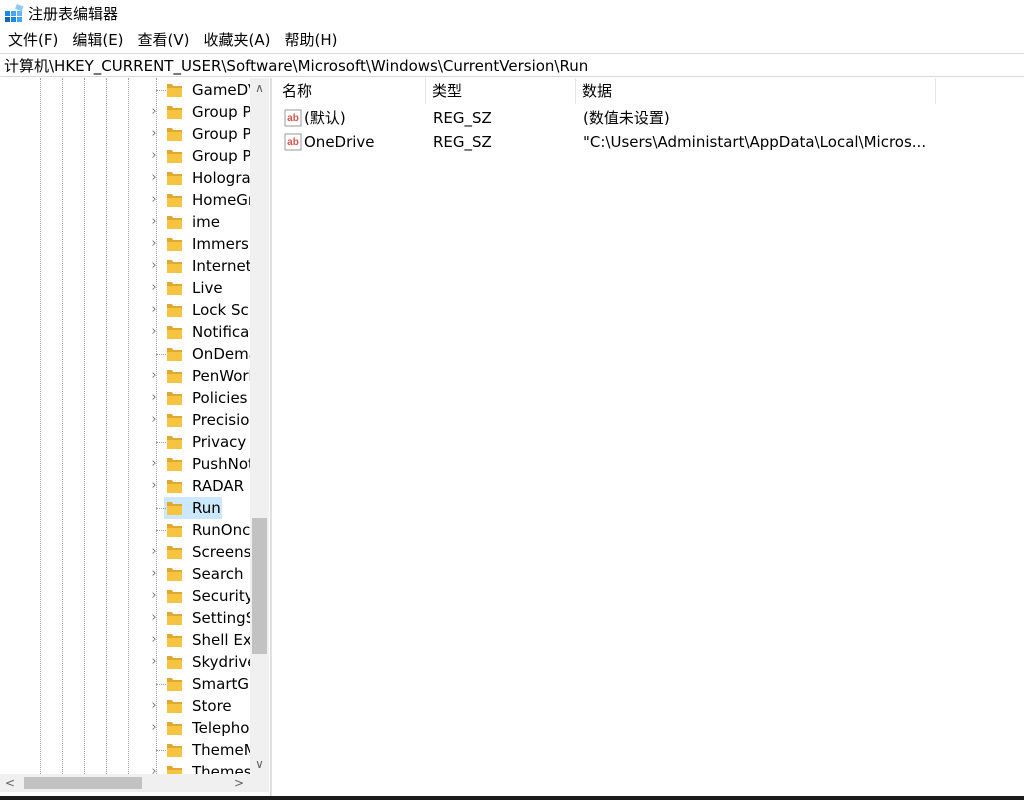 Image resolution: width=1024 pixels, height=800 pixels. Describe the element at coordinates (125, 662) in the screenshot. I see `tree-item: › Skydrive` at that location.